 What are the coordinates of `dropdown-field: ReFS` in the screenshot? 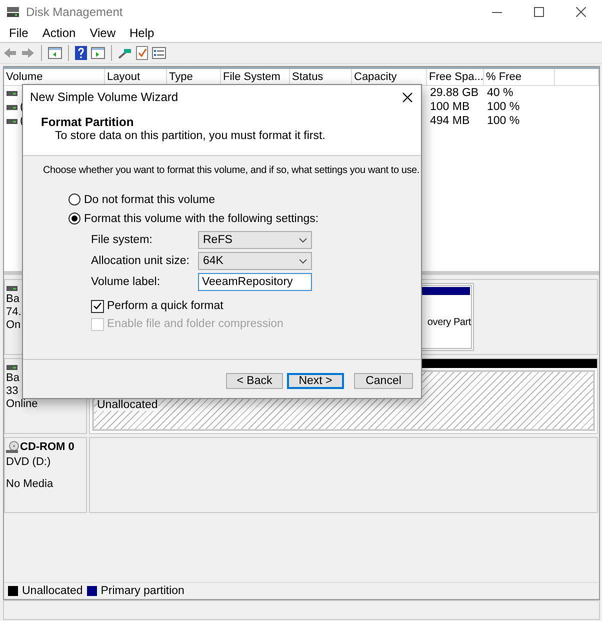 It's located at (255, 240).